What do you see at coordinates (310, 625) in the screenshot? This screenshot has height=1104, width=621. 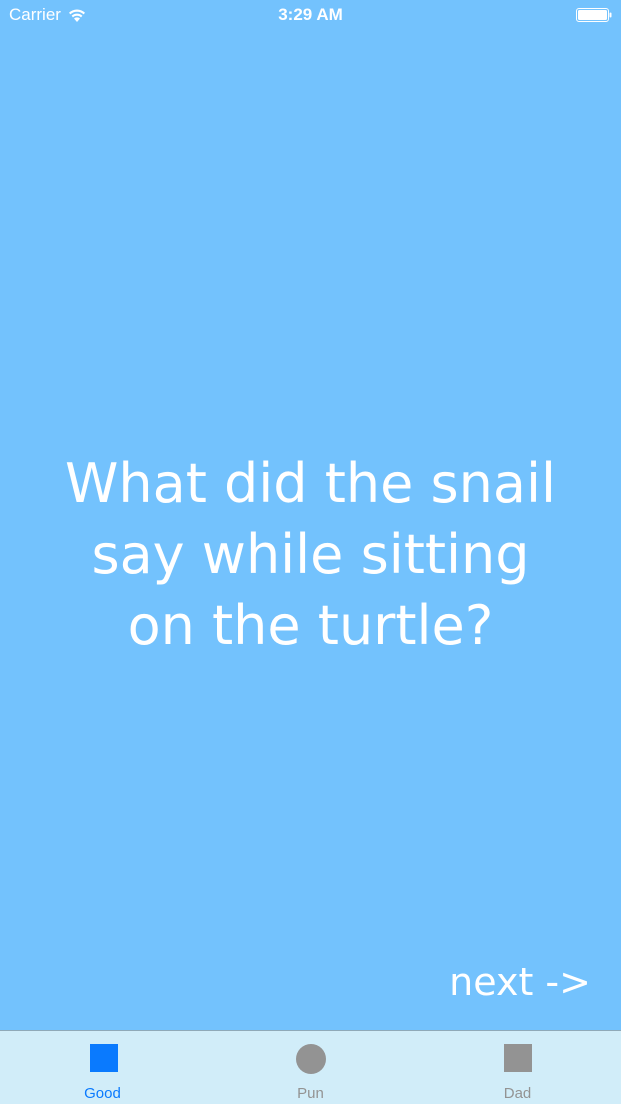 I see `joke-line: on the turtle?` at bounding box center [310, 625].